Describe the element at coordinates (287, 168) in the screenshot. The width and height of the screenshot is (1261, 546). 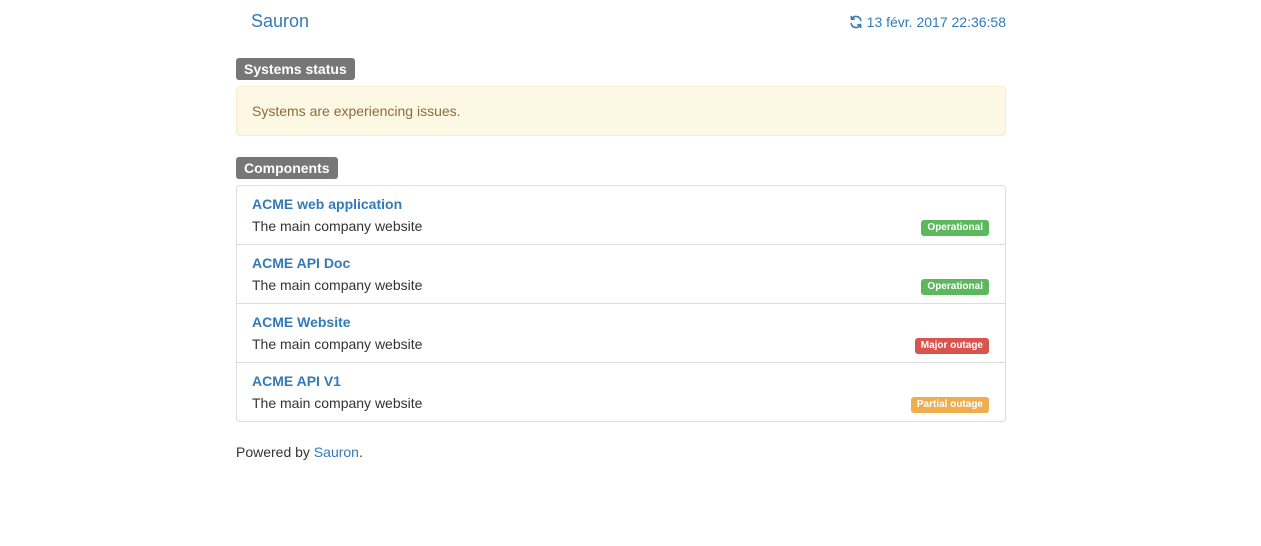
I see `components-label: Components` at that location.